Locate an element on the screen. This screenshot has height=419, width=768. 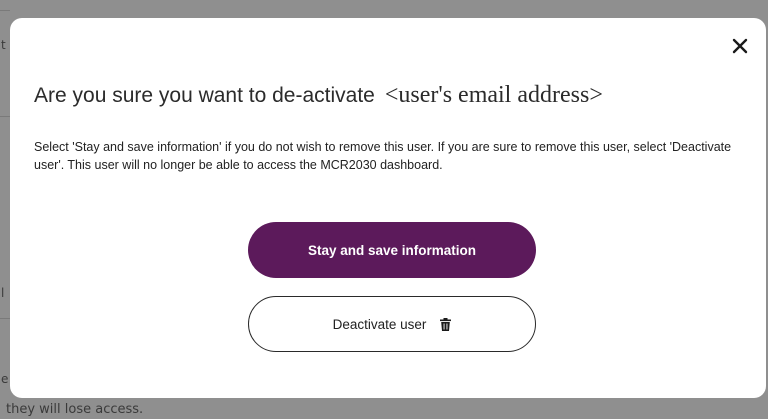
background-text: they will lose access. is located at coordinates (75, 409).